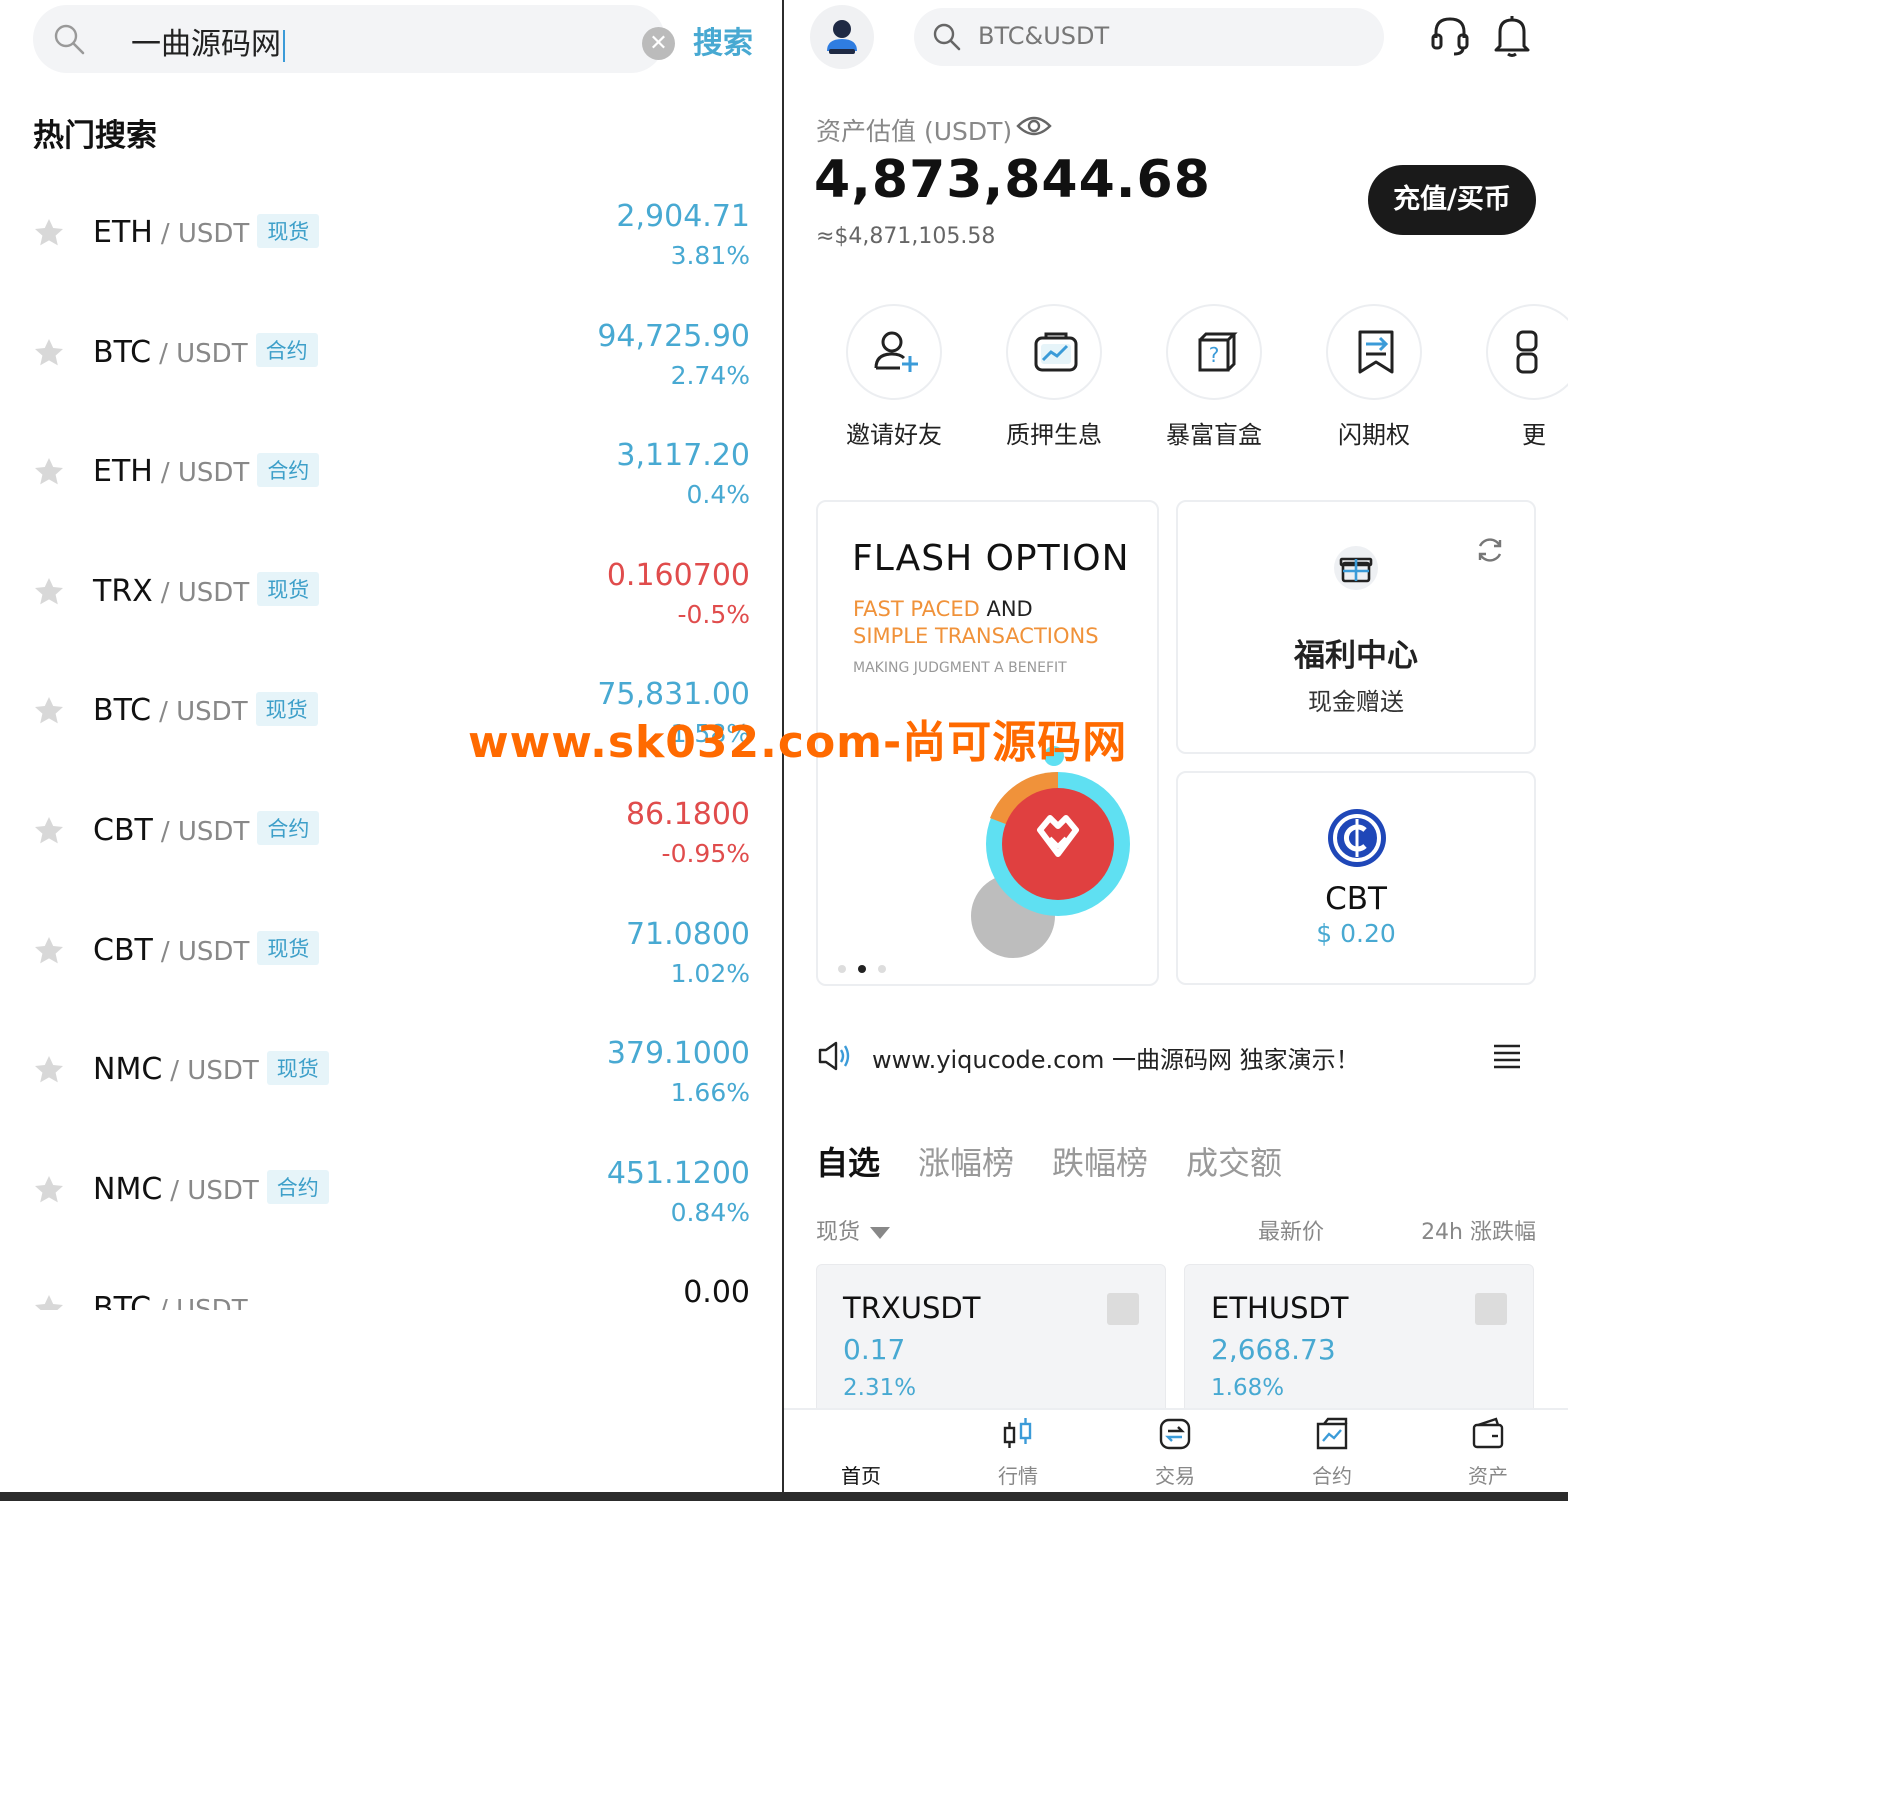 The width and height of the screenshot is (1880, 1800). What do you see at coordinates (705, 853) in the screenshot?
I see `pair-change: -0.95%` at bounding box center [705, 853].